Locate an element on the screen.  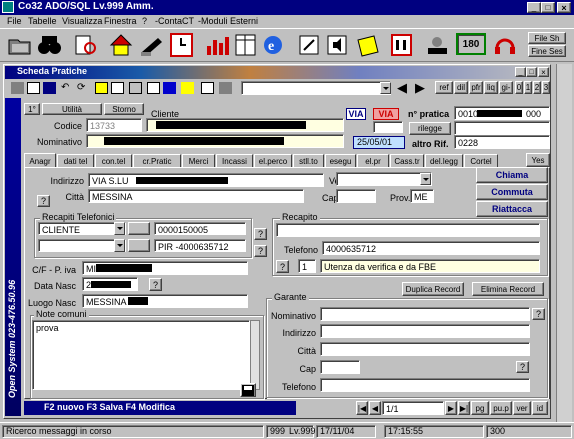
menu-visualizza: Visualizza is located at coordinates (82, 21).